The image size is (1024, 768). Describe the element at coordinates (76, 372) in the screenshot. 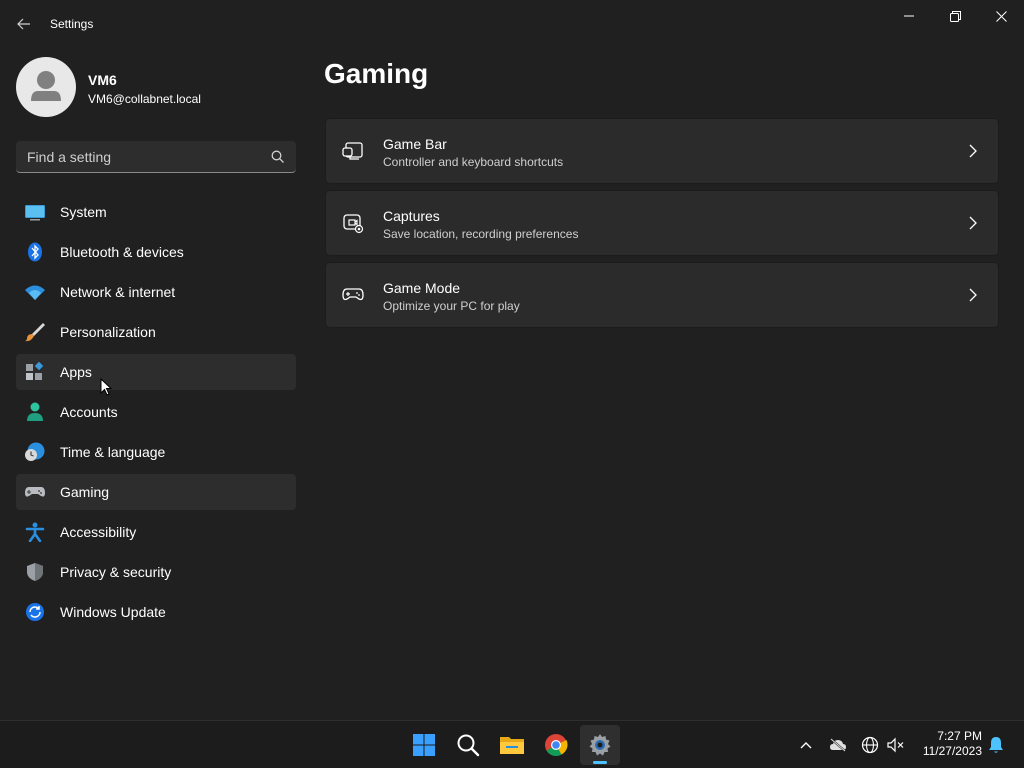

I see `sidebar-item-label: Apps` at that location.